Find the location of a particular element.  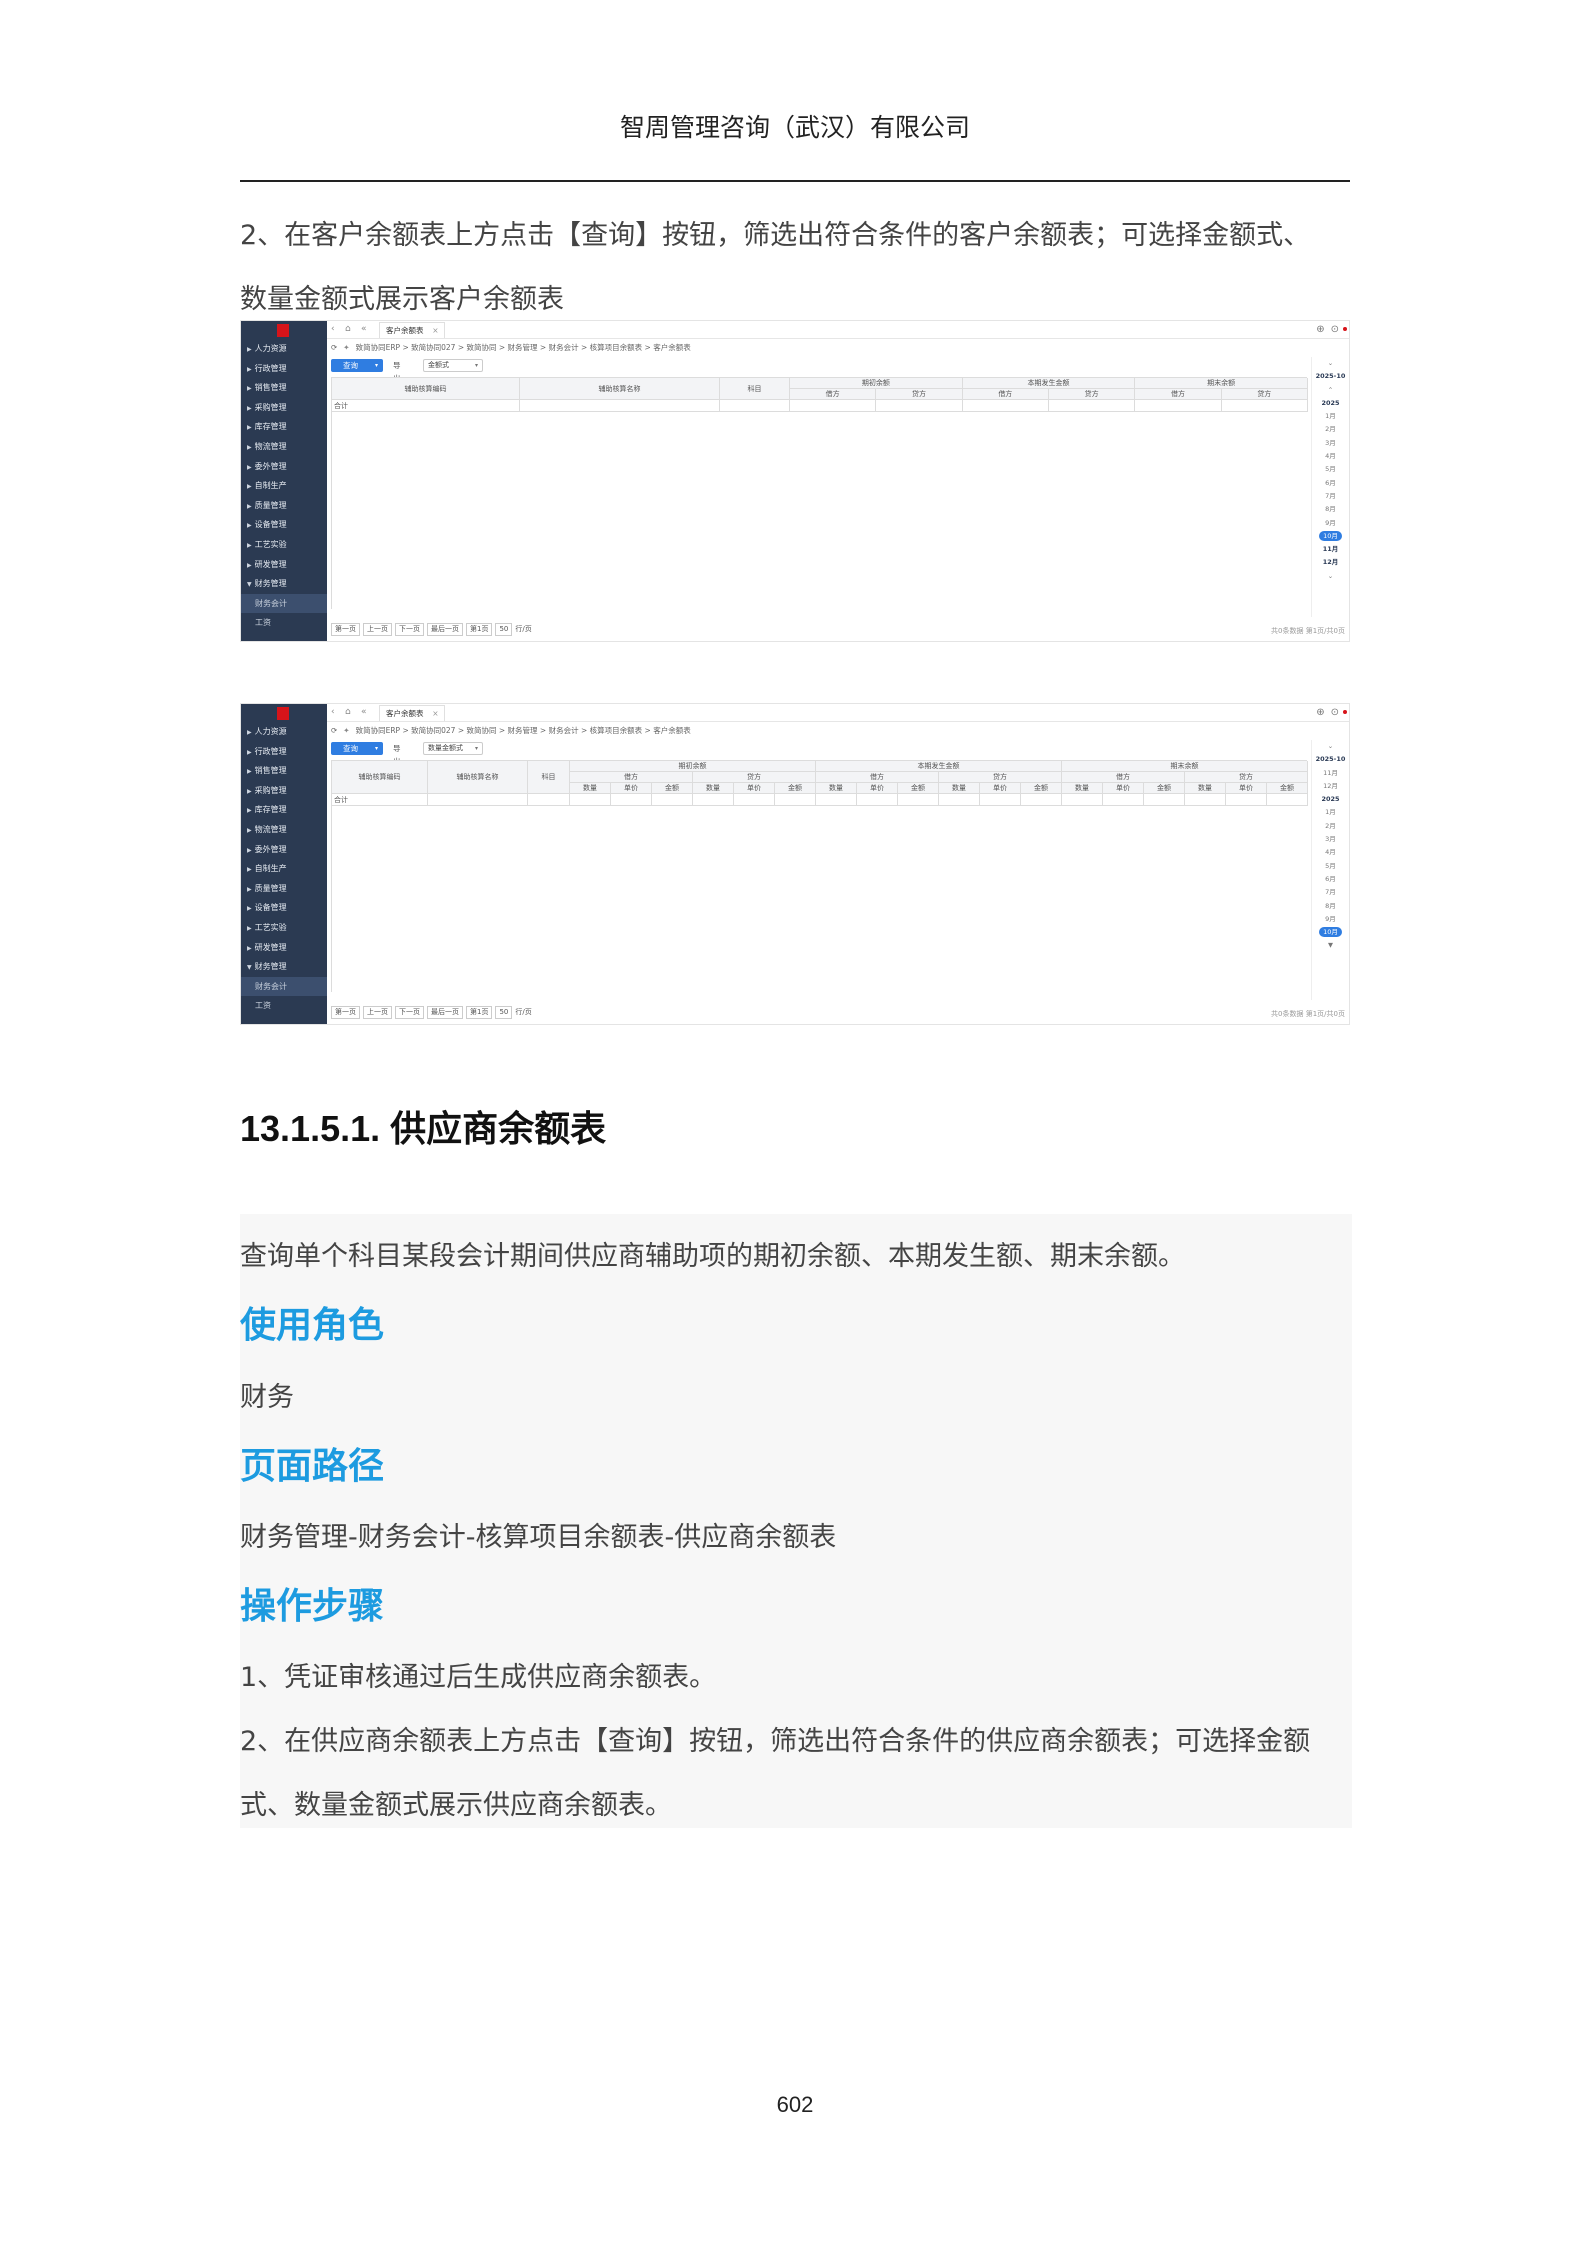

display-mode-select: 金额式 ▾ is located at coordinates (453, 365).